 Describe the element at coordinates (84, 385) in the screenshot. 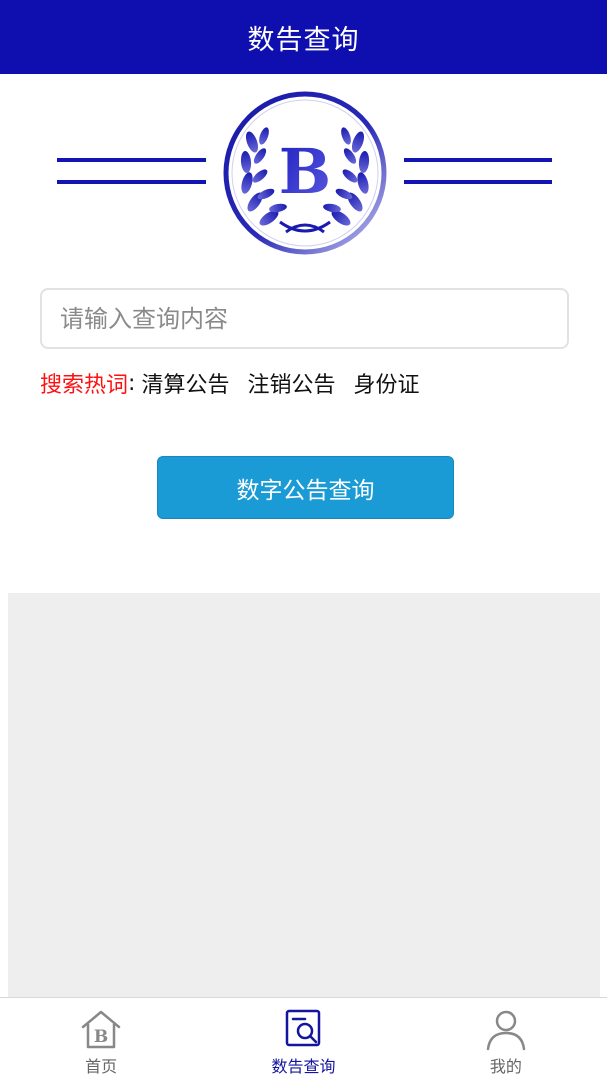

I see `hot-search-label: 搜索热词` at that location.